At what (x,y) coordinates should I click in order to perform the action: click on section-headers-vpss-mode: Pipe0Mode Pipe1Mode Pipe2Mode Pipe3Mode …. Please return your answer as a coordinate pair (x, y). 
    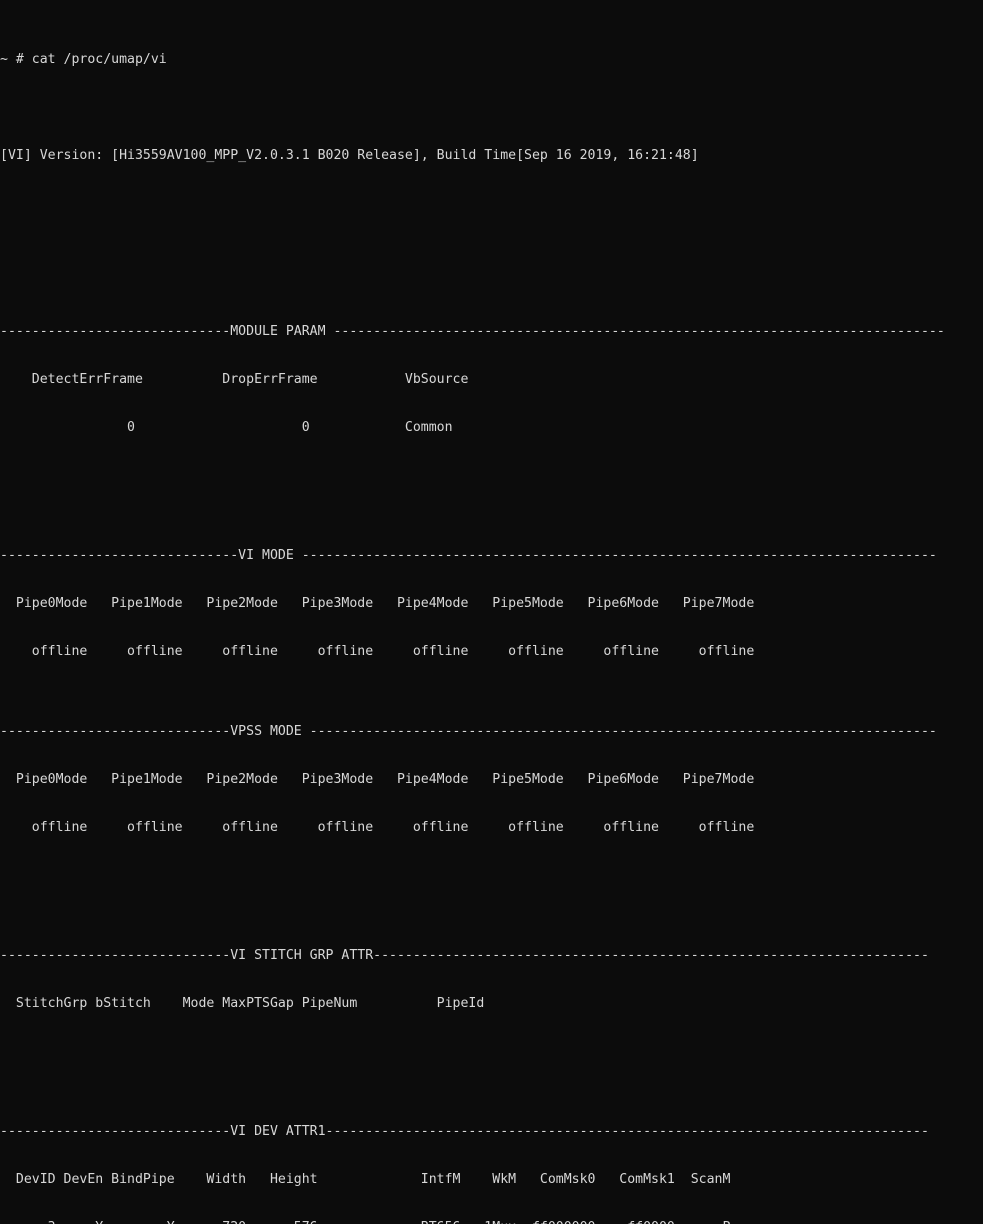
    Looking at the image, I should click on (377, 779).